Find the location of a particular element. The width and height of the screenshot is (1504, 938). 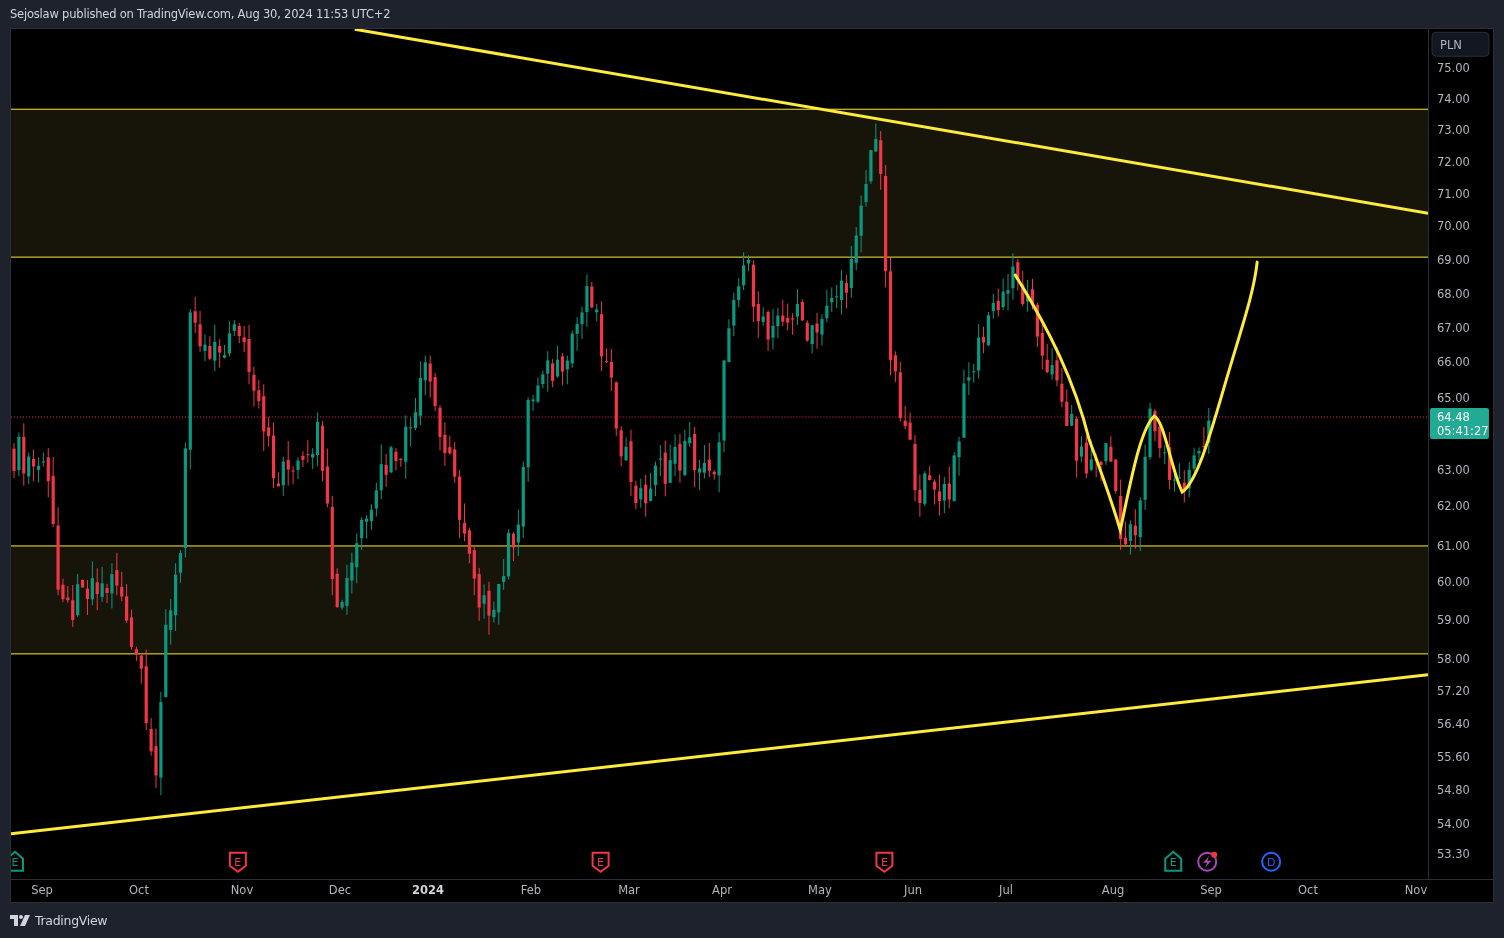

price-axis-label: 75.00 is located at coordinates (1453, 68).